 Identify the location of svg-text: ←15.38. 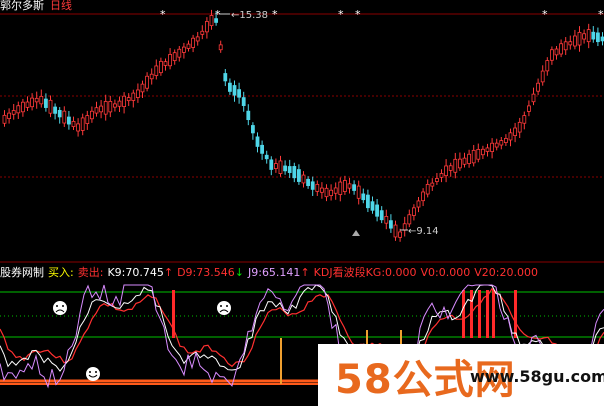
(249, 15).